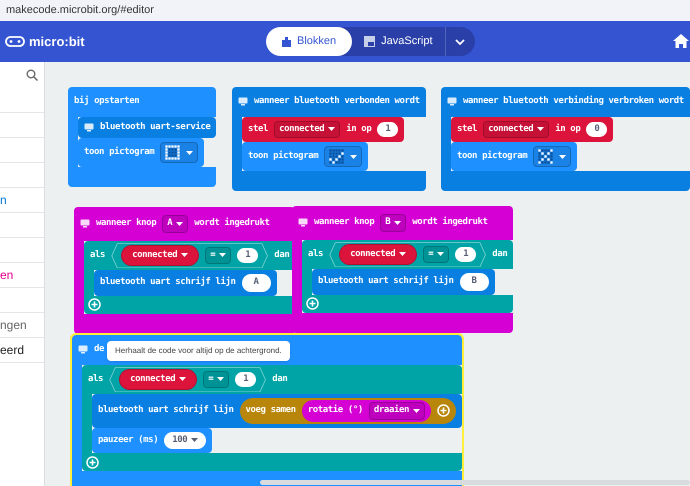 This screenshot has width=690, height=486. What do you see at coordinates (337, 101) in the screenshot?
I see `block-label: wanneer bluetooth verbonden wordt` at bounding box center [337, 101].